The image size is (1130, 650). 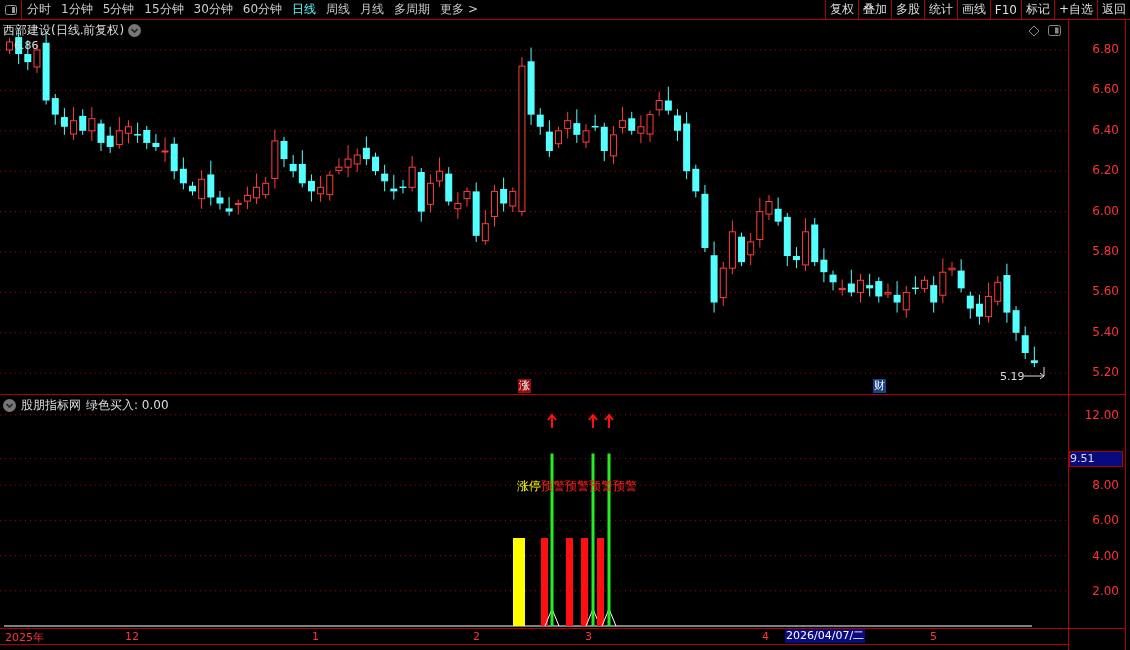 What do you see at coordinates (825, 636) in the screenshot?
I see `cursor-date-label: 2026/04/07/二` at bounding box center [825, 636].